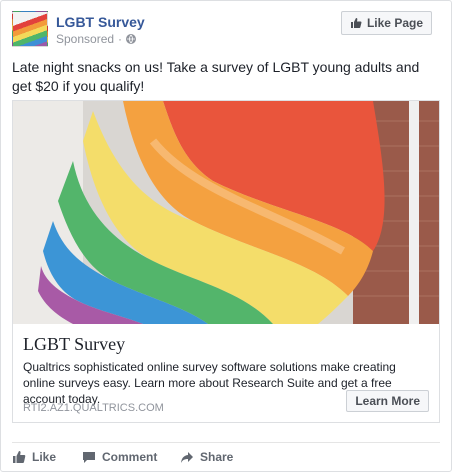 The width and height of the screenshot is (452, 472). I want to click on like-action: Like, so click(47, 457).